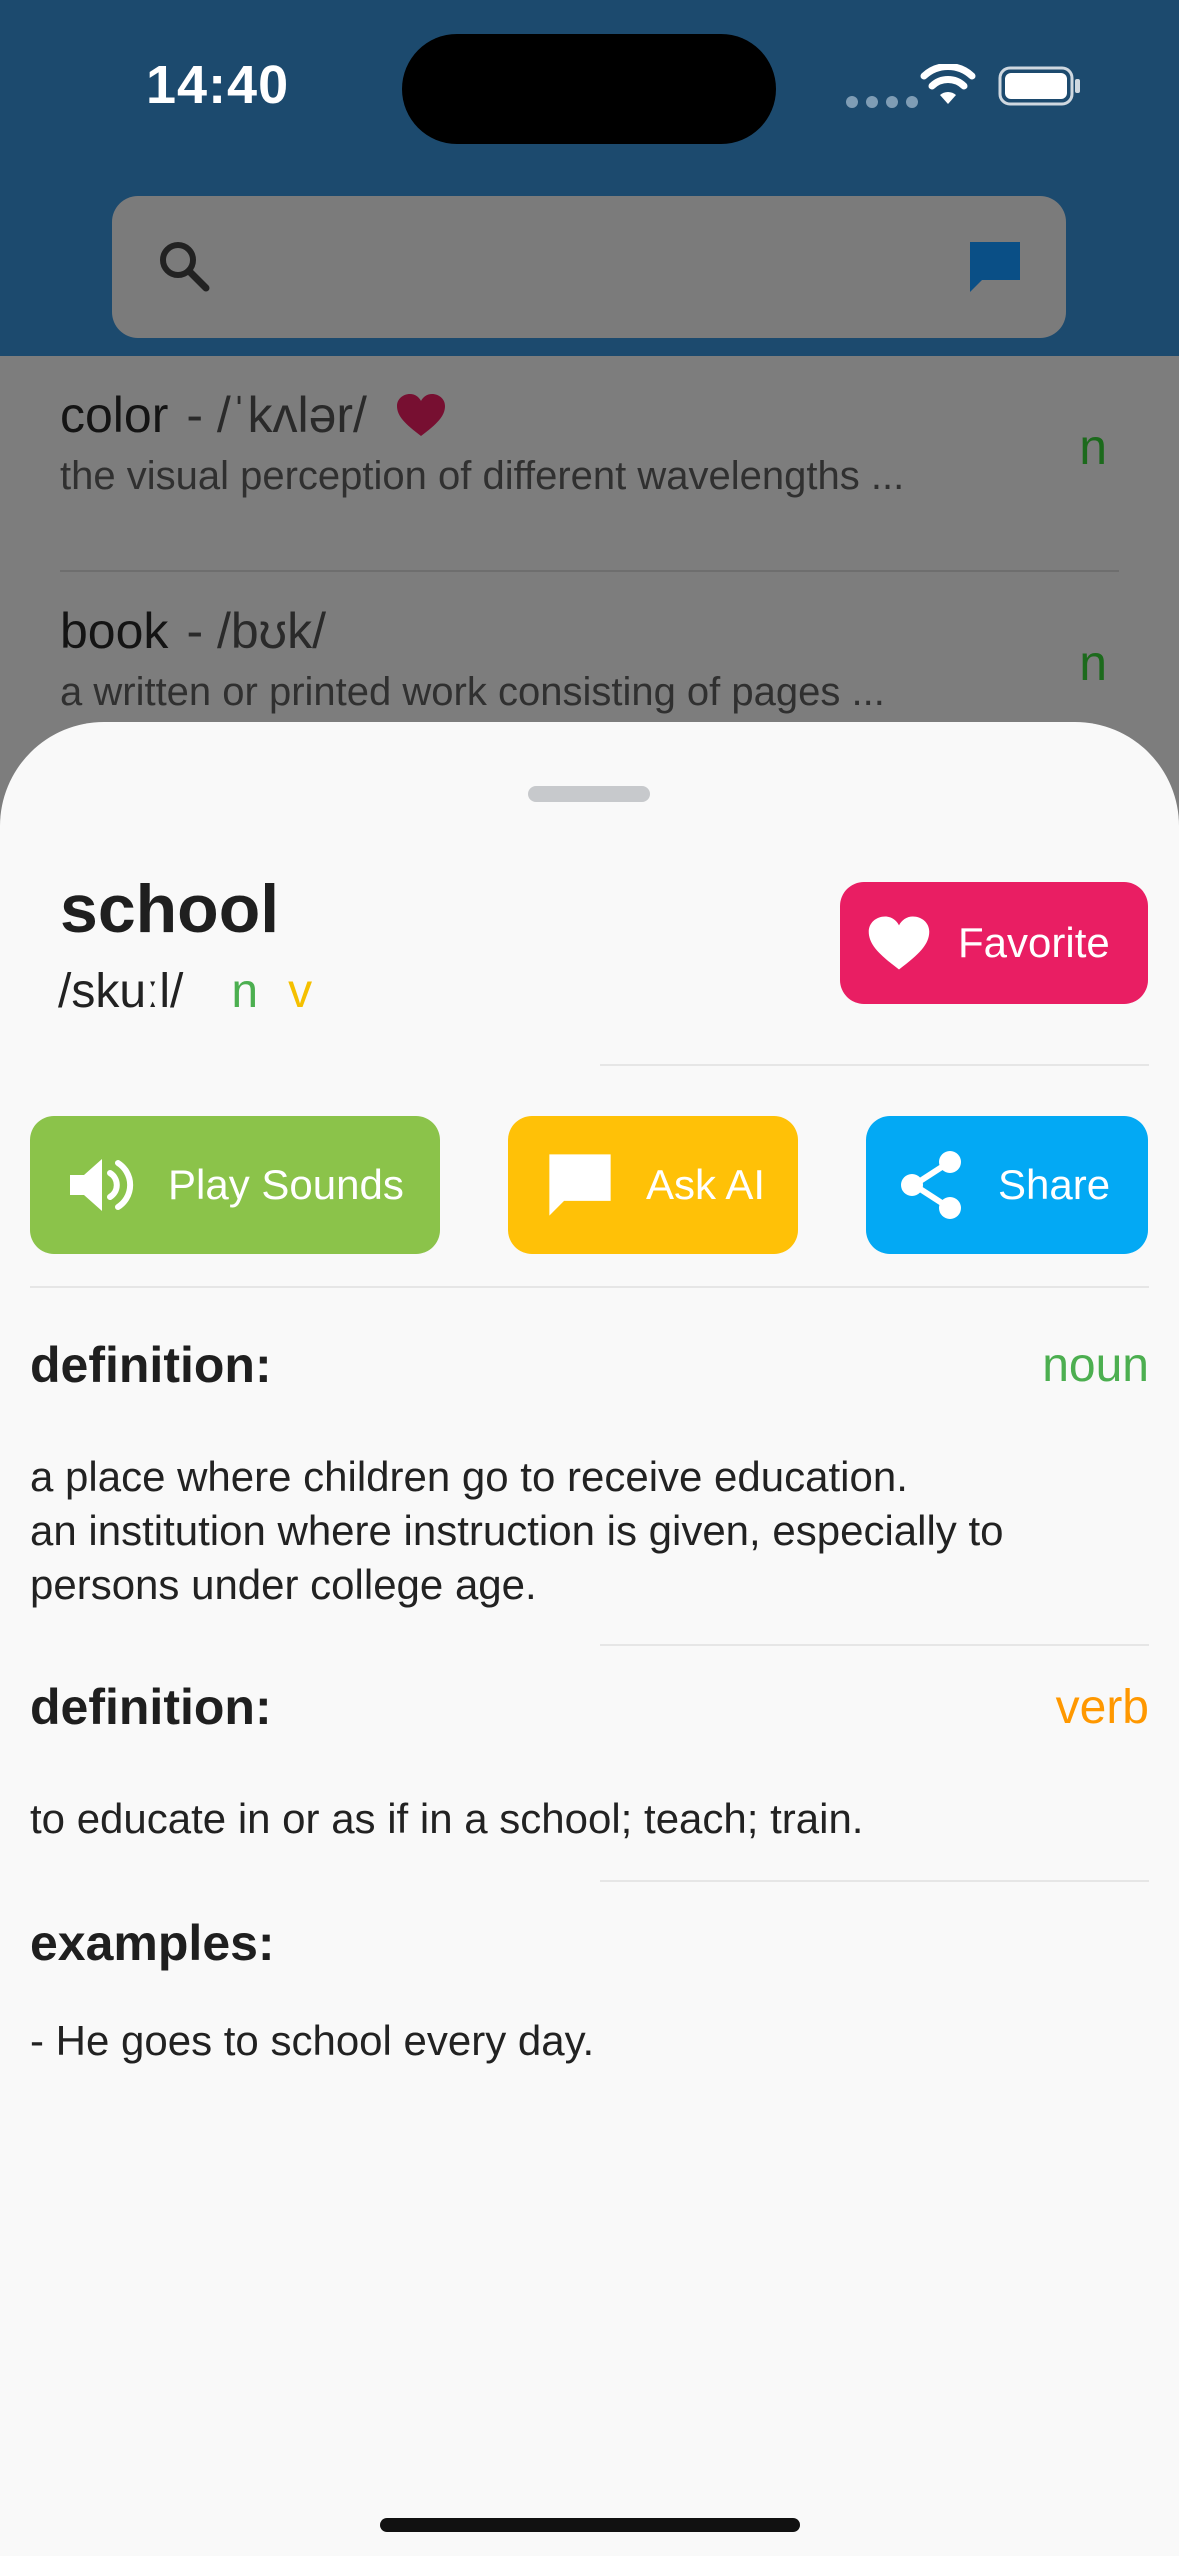 The image size is (1179, 2556). Describe the element at coordinates (948, 84) in the screenshot. I see `wifi-icon` at that location.